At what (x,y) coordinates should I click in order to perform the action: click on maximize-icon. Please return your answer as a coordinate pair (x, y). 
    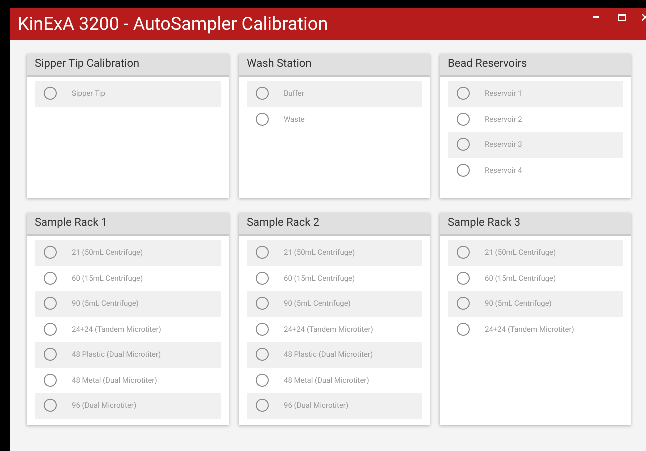
    Looking at the image, I should click on (622, 17).